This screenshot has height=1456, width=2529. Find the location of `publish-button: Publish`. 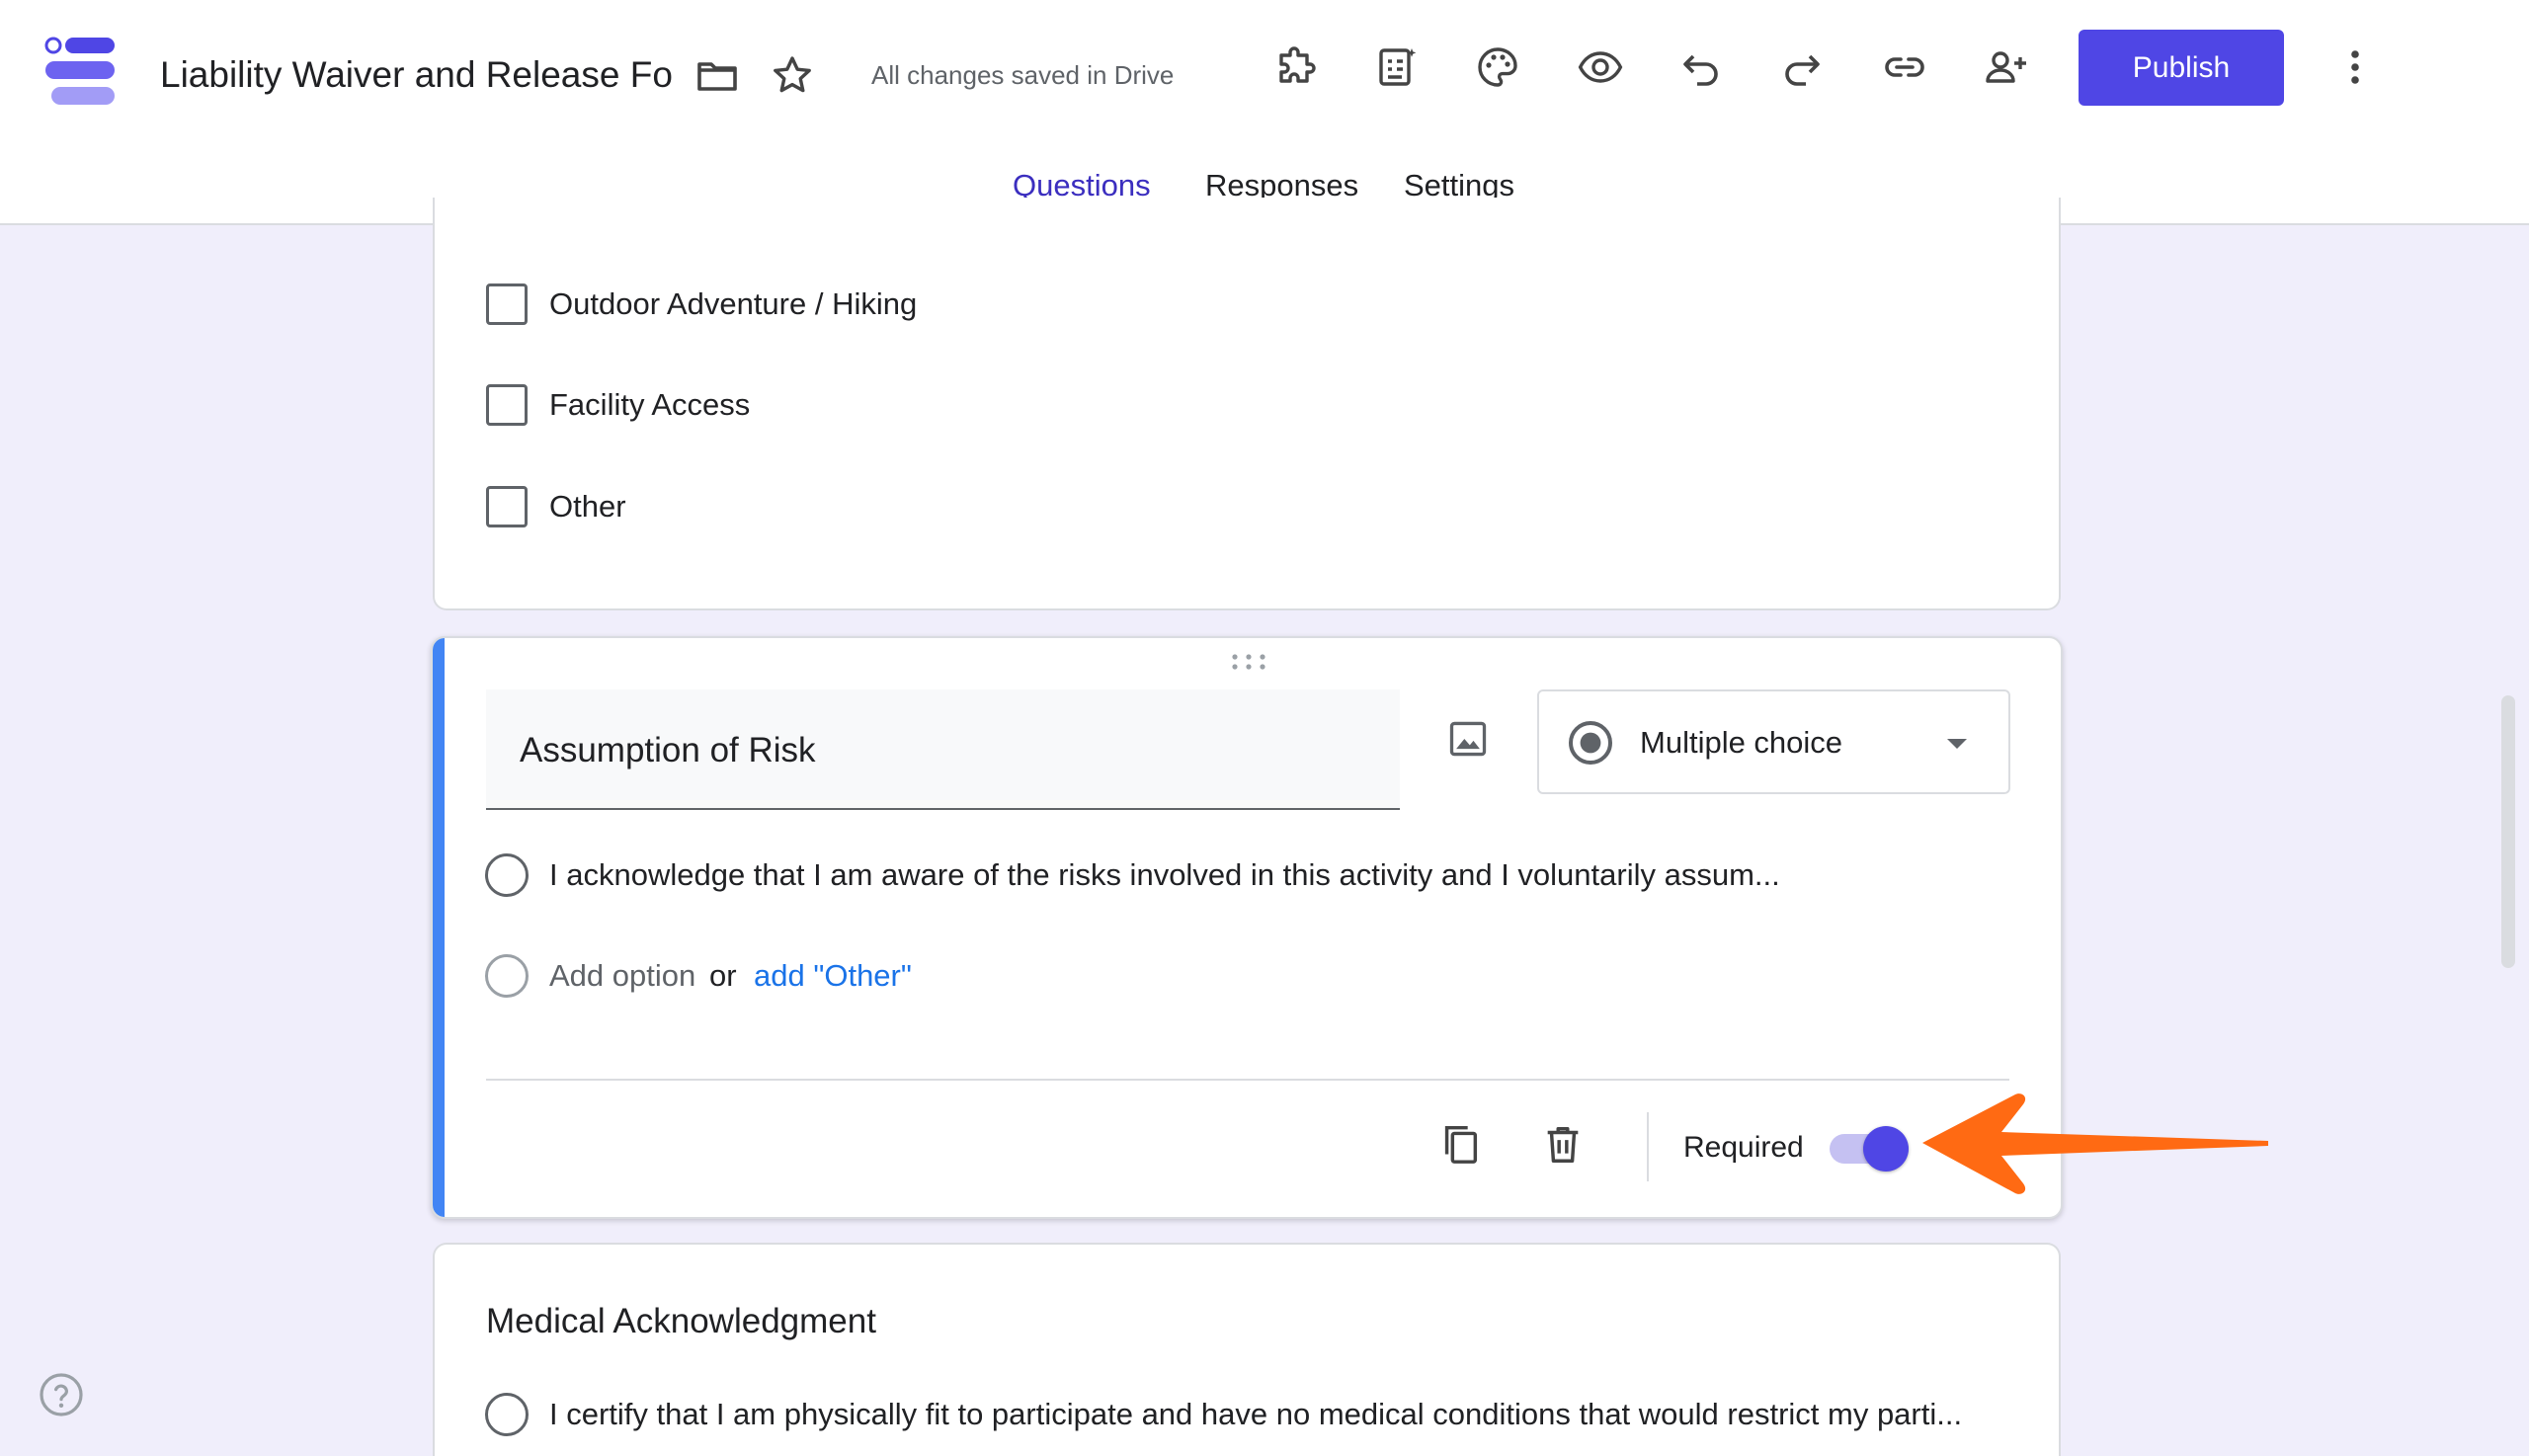

publish-button: Publish is located at coordinates (2181, 68).